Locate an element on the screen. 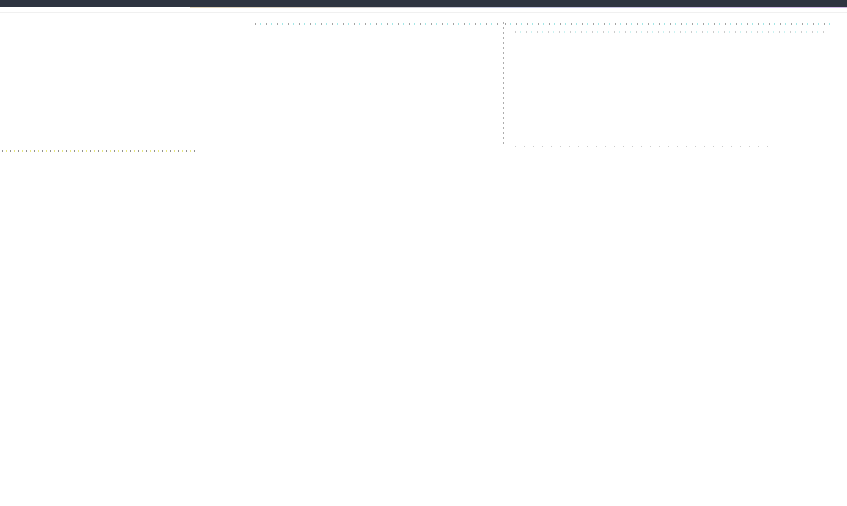 The width and height of the screenshot is (847, 506). window-title-bar is located at coordinates (423, 3).